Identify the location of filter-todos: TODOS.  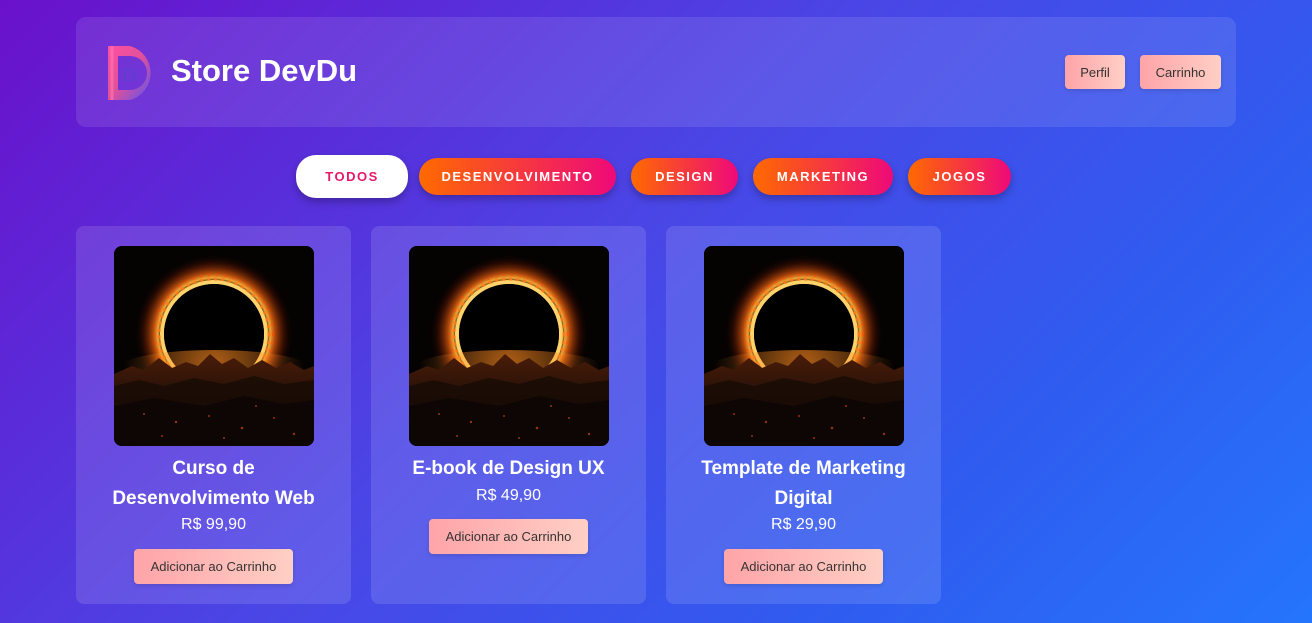
(352, 176).